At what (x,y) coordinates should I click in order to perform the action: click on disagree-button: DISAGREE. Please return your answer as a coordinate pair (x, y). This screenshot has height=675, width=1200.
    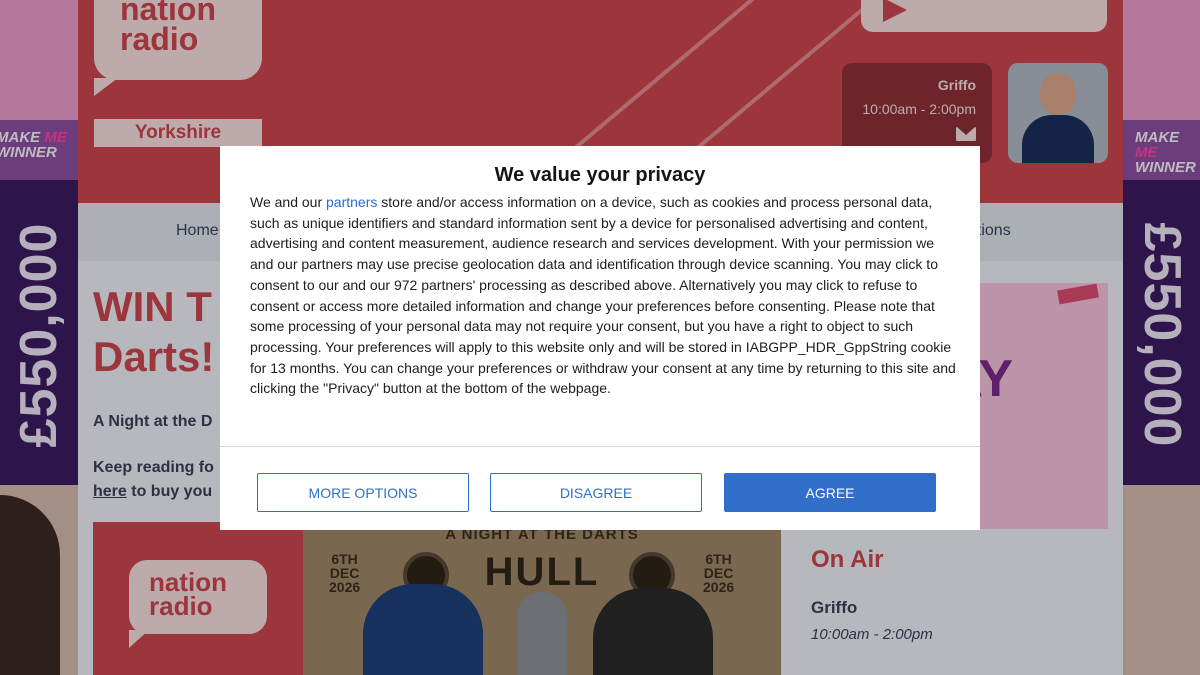
    Looking at the image, I should click on (596, 492).